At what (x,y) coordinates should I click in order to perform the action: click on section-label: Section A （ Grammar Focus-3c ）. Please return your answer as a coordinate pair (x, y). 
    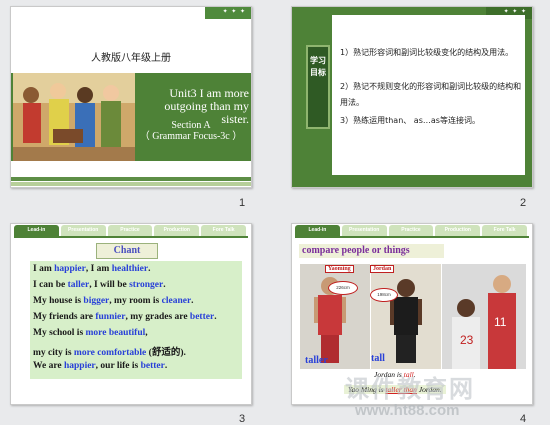
    Looking at the image, I should click on (191, 131).